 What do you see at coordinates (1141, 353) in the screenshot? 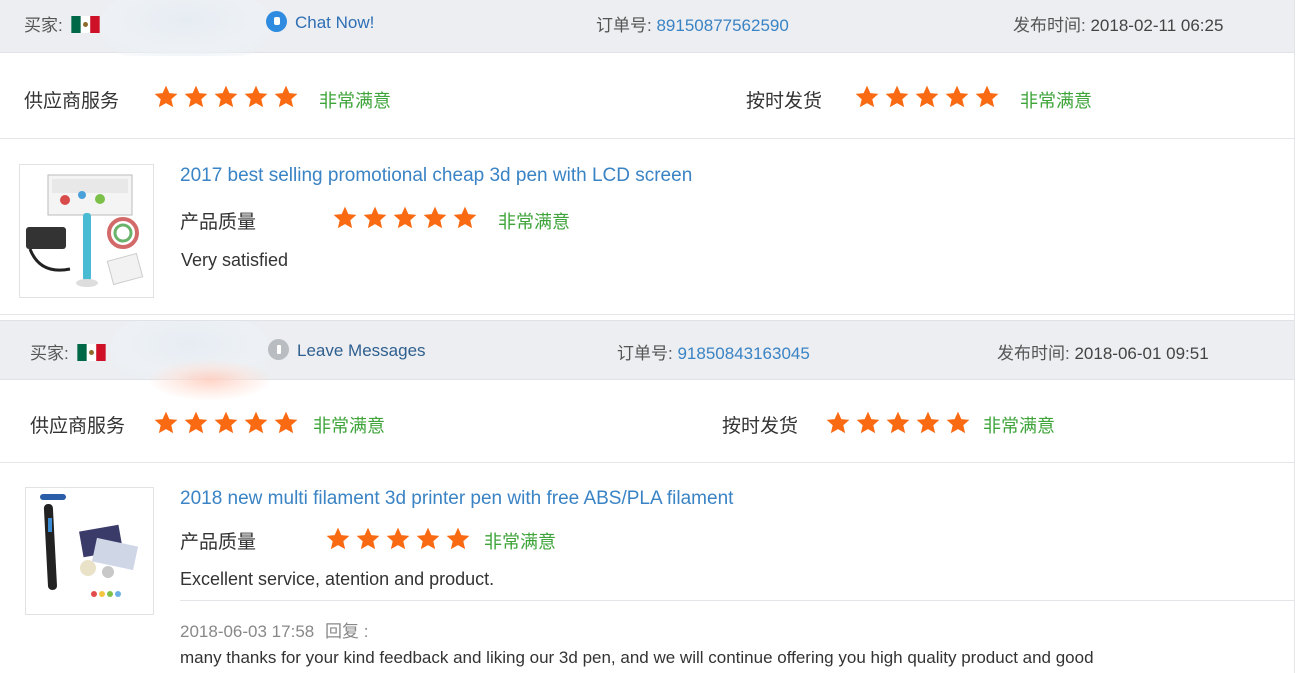
I see `publish-time-value: 2018-06-01 09:51` at bounding box center [1141, 353].